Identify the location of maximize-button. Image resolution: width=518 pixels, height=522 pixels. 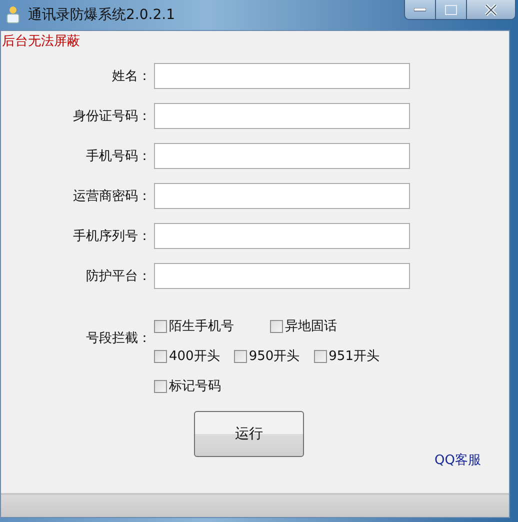
(451, 9).